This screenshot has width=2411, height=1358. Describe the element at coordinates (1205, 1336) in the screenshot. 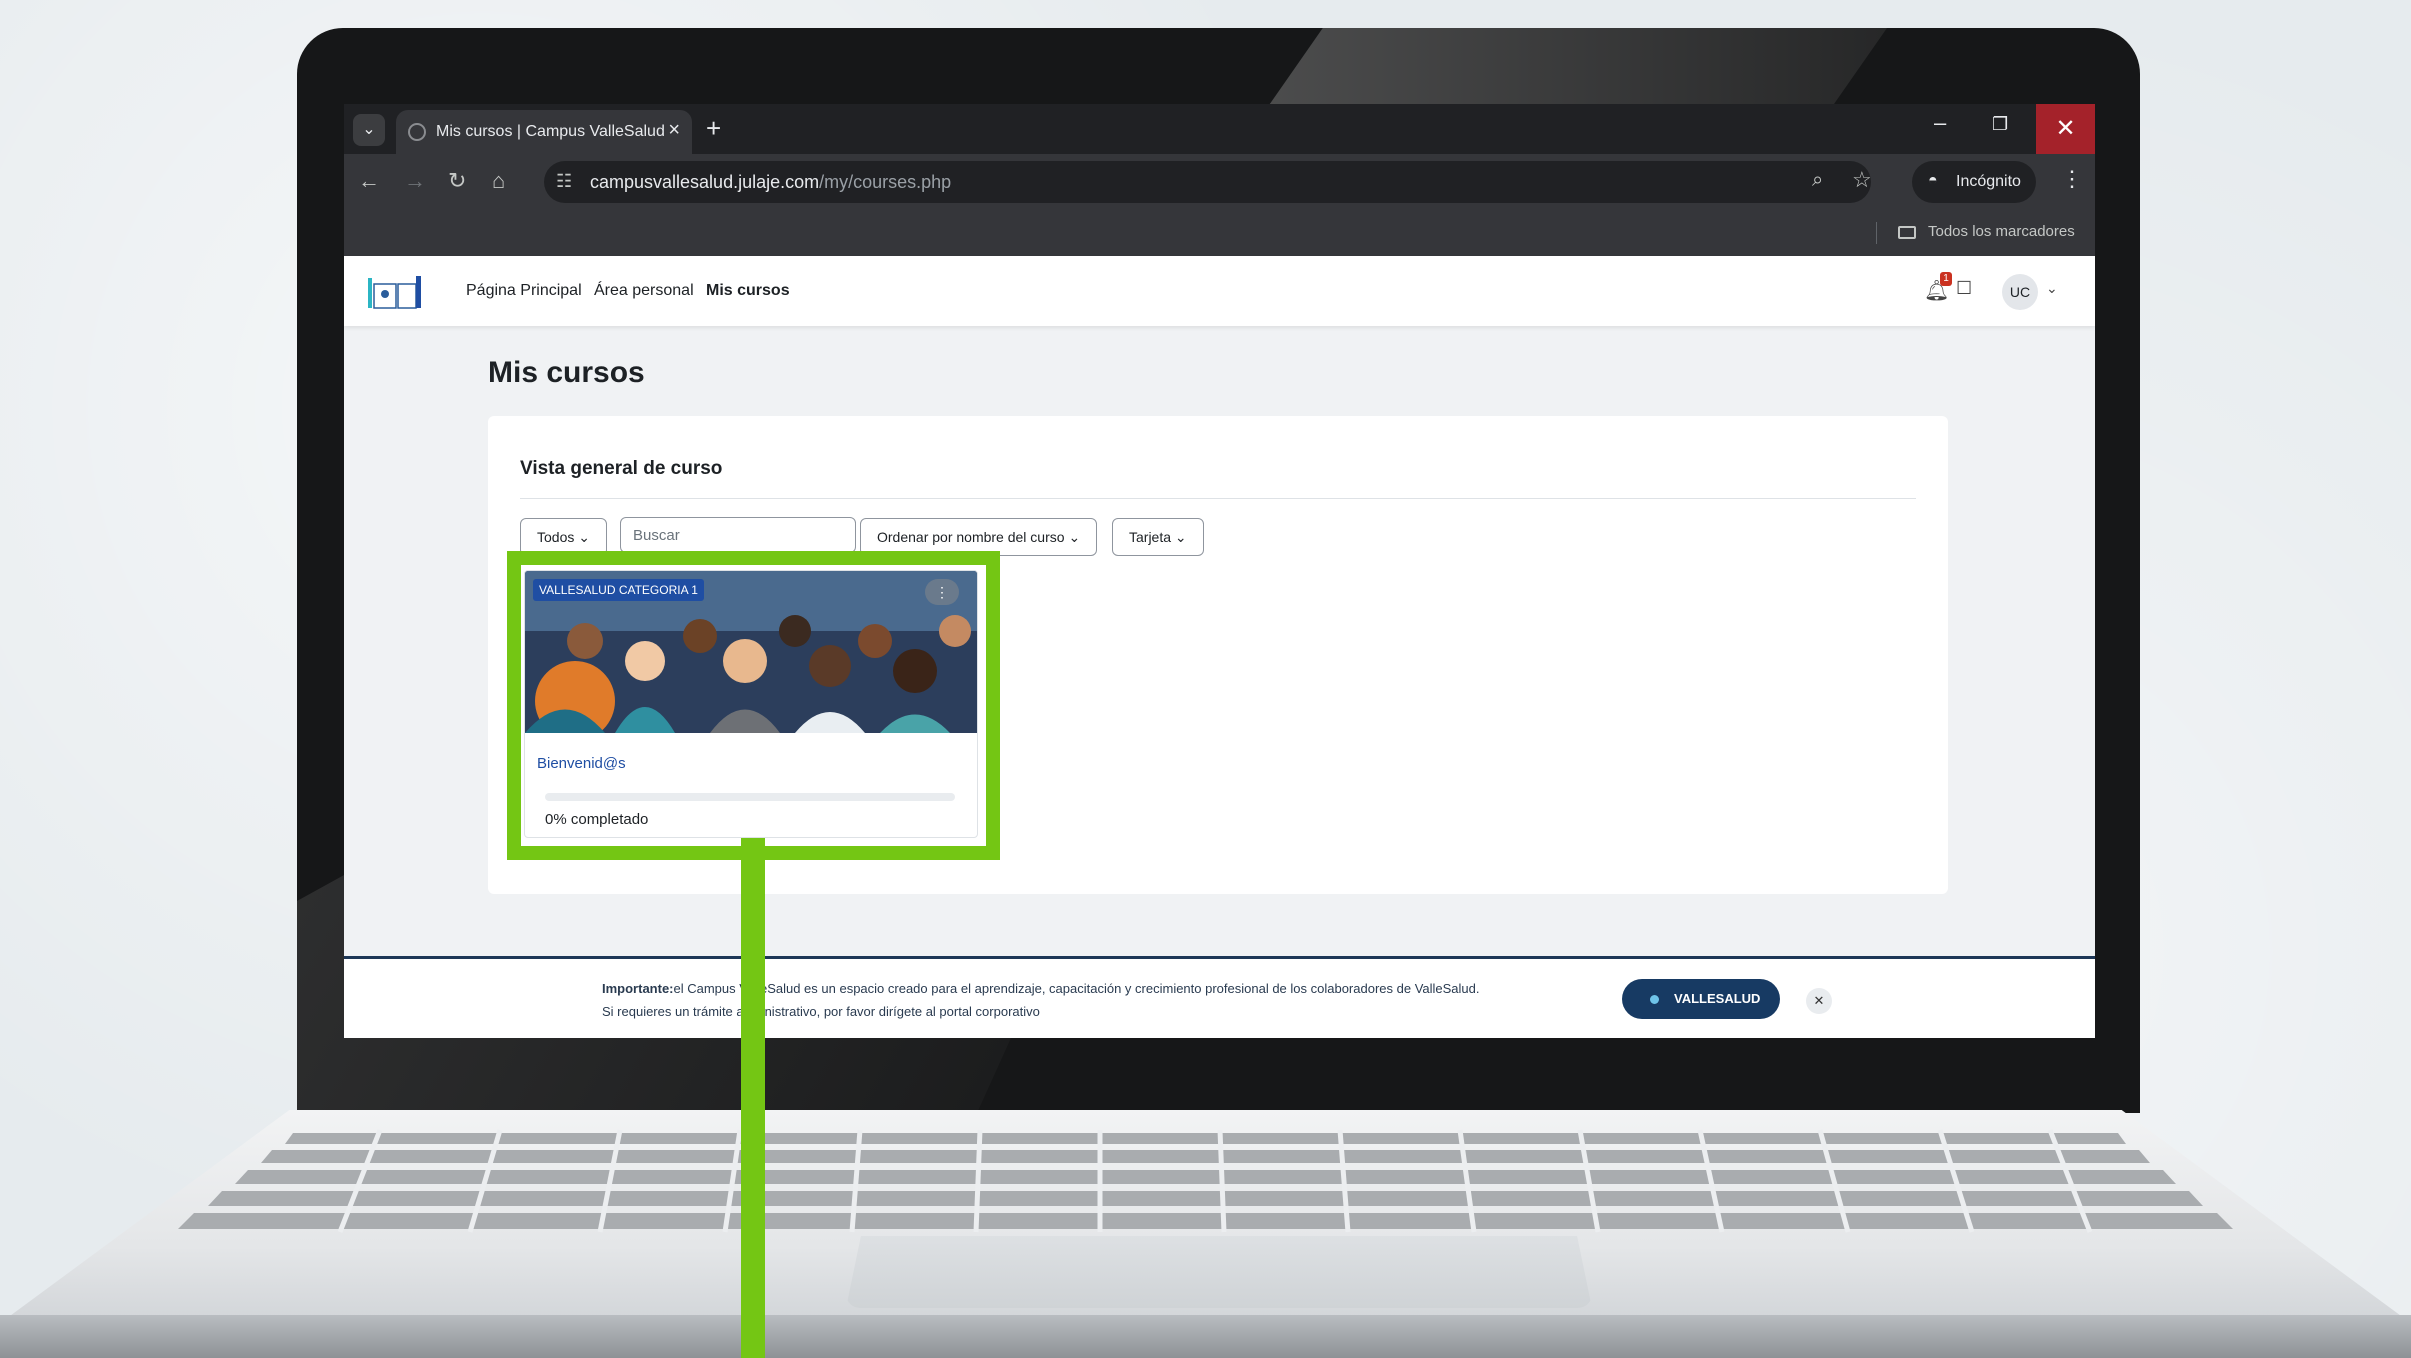

I see `laptop-base-edge` at that location.